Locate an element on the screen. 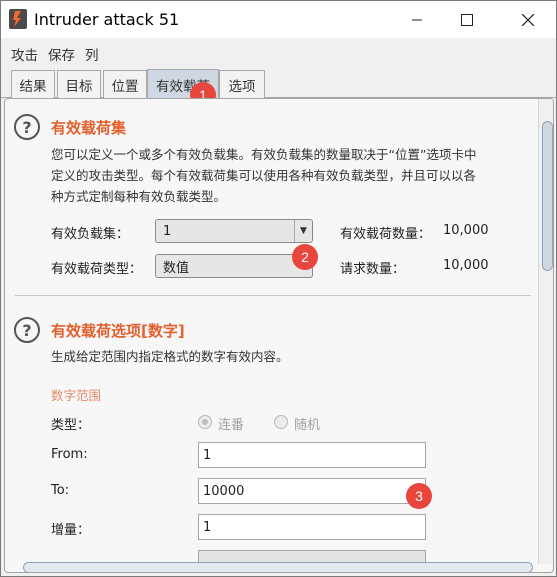 The width and height of the screenshot is (557, 577). number-type-label: 类型： is located at coordinates (71, 425).